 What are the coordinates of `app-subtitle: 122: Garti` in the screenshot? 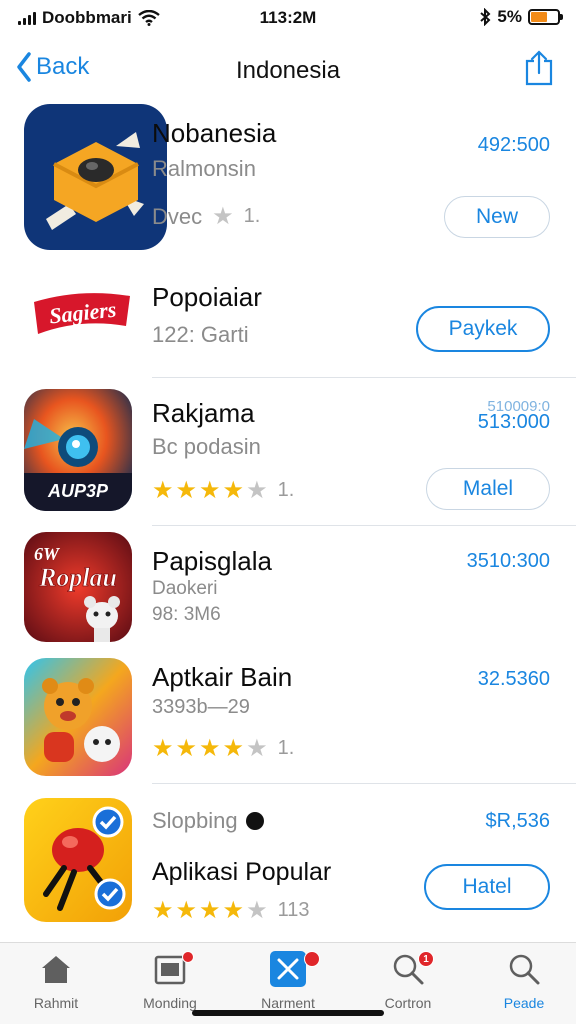 It's located at (200, 334).